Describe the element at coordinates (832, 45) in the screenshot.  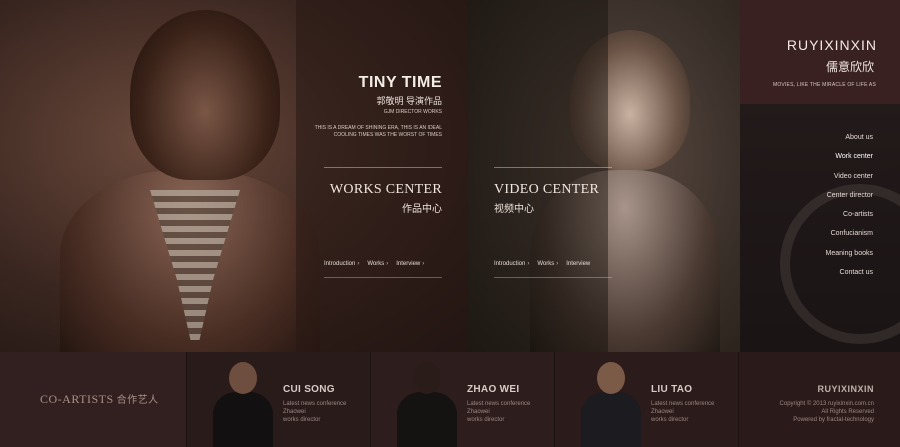
I see `logo-text-en: RUYIXINXIN` at that location.